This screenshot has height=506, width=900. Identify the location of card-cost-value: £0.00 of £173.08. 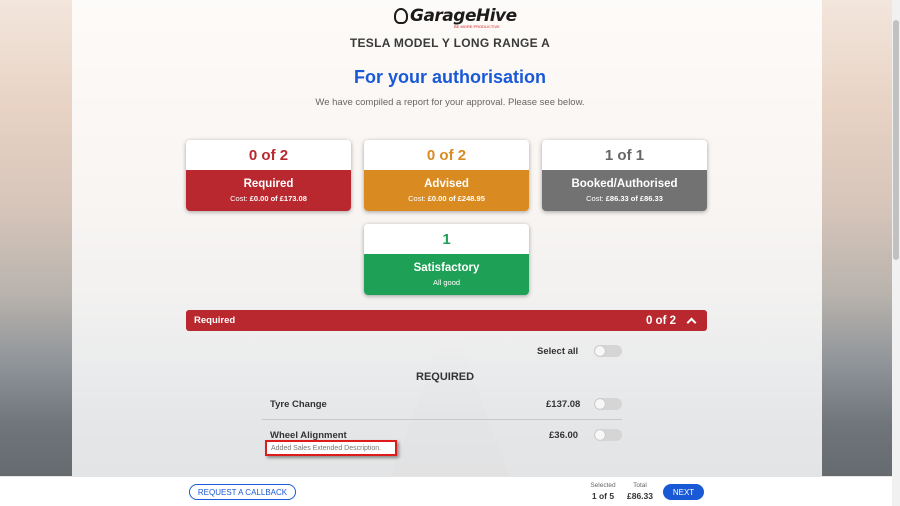
(278, 198).